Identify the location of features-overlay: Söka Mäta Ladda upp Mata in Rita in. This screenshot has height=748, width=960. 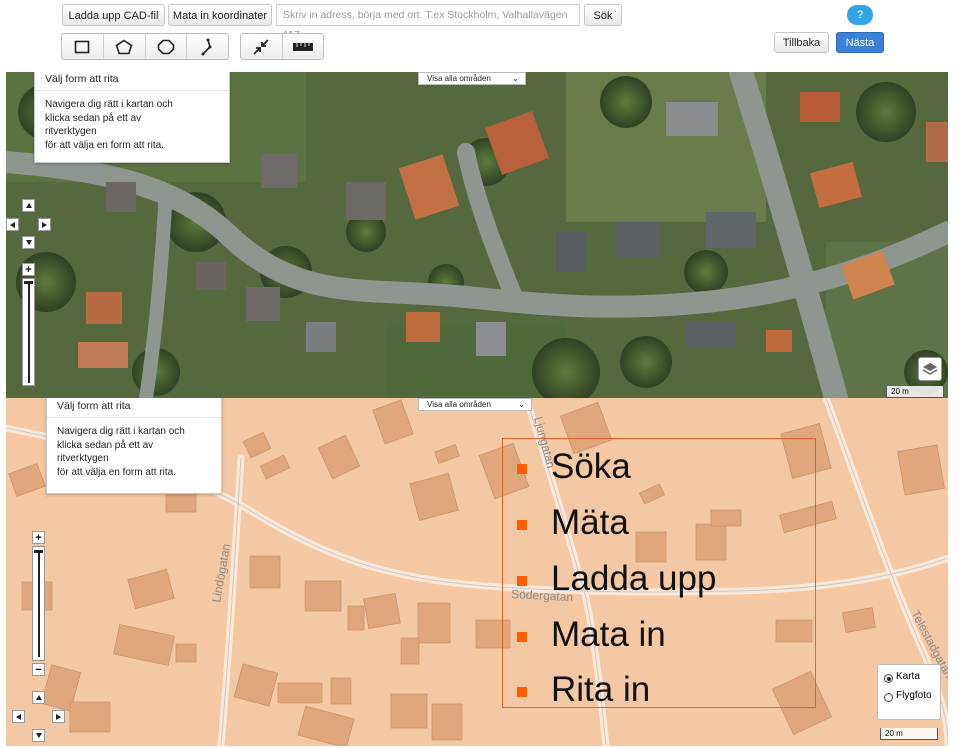
(659, 574).